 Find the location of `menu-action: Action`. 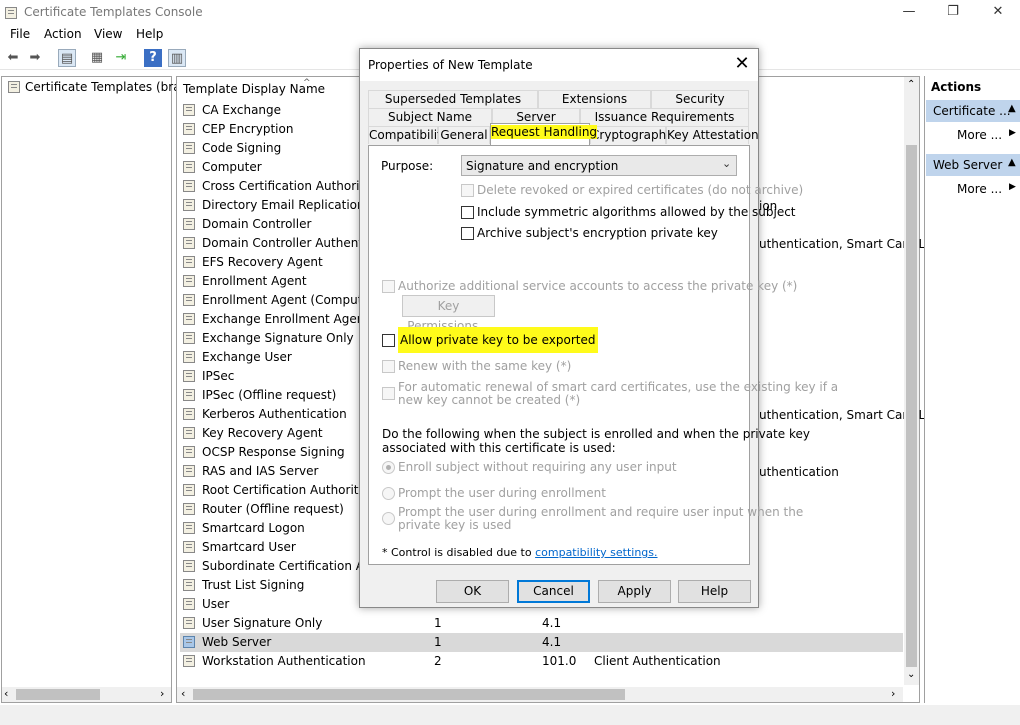

menu-action: Action is located at coordinates (63, 34).